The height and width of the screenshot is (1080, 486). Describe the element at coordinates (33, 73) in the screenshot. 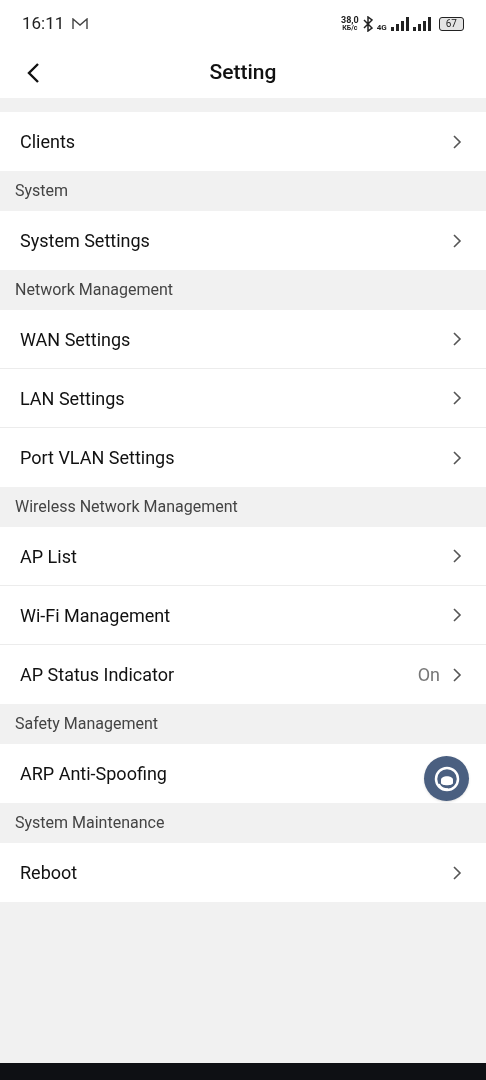

I see `back-icon` at that location.